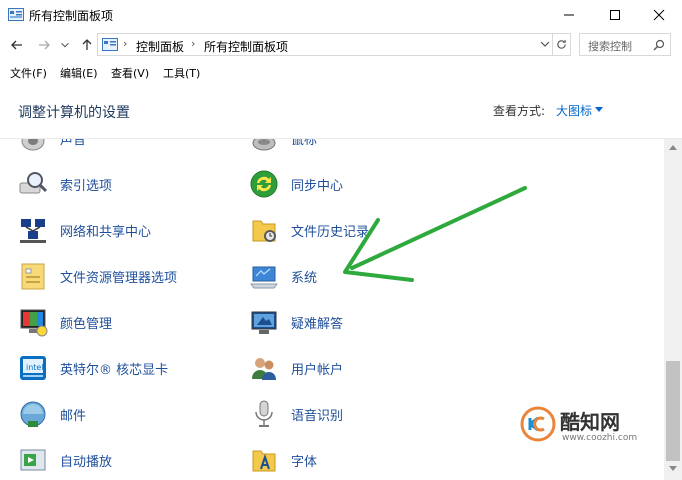 Image resolution: width=682 pixels, height=480 pixels. I want to click on sync-icon, so click(264, 184).